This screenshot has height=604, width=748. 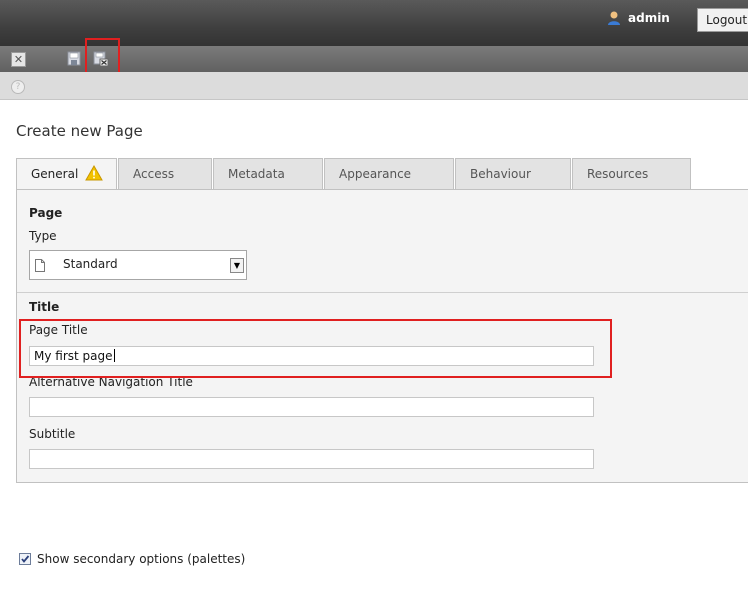 I want to click on palettes-checkbox, so click(x=25, y=559).